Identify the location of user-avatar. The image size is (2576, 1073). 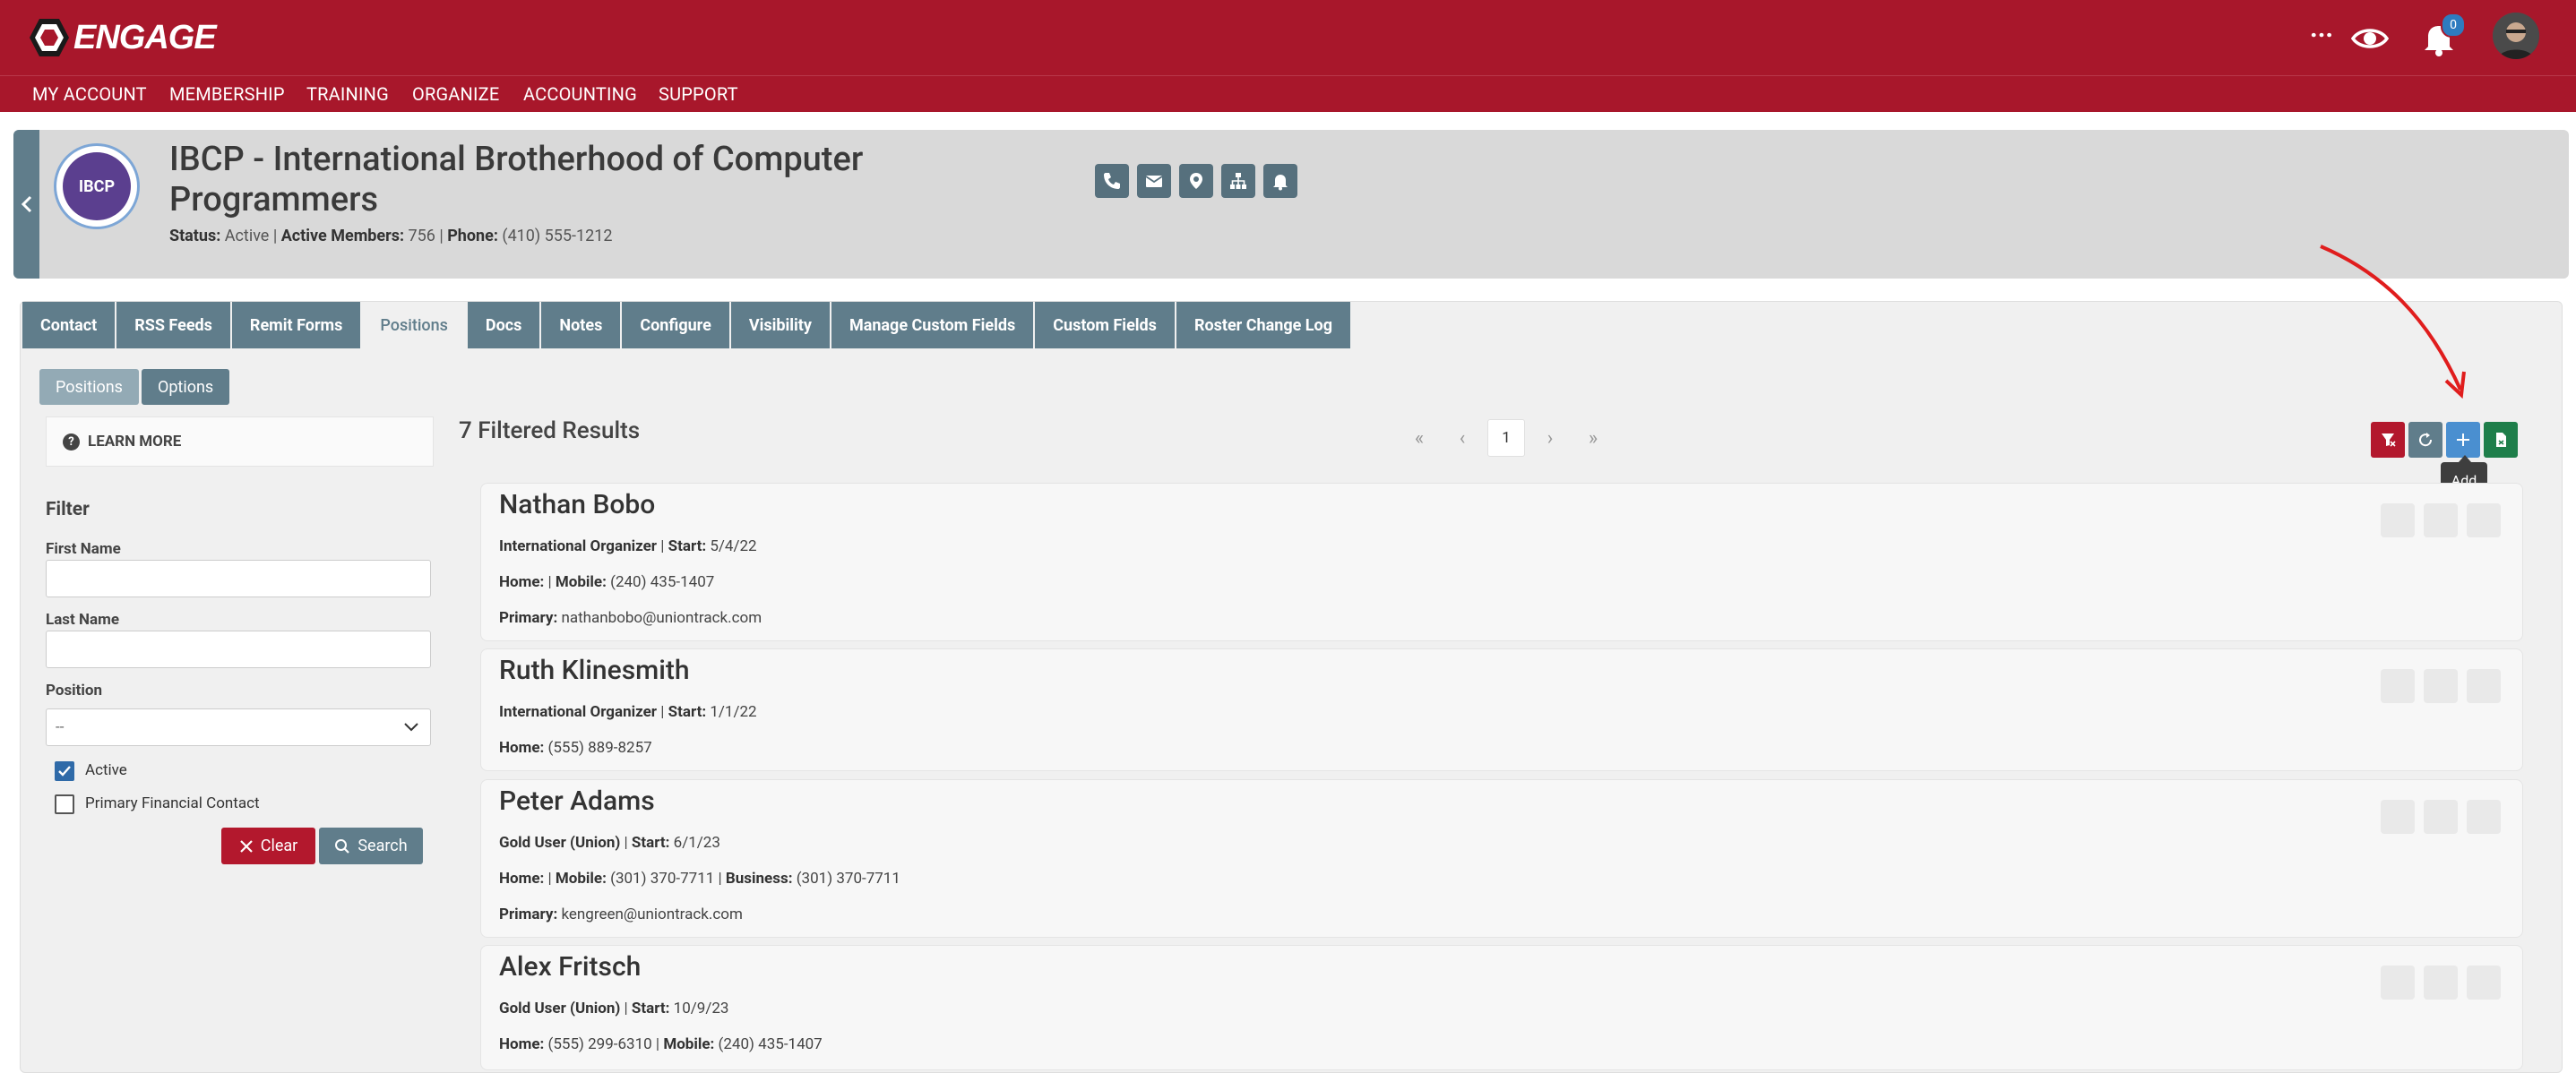
(2516, 36).